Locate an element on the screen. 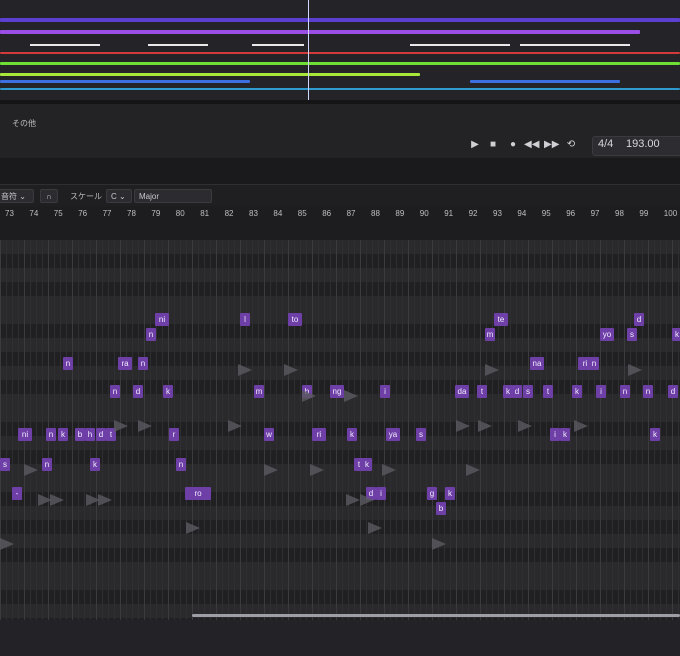 The width and height of the screenshot is (680, 656). lyric-note: - is located at coordinates (17, 493).